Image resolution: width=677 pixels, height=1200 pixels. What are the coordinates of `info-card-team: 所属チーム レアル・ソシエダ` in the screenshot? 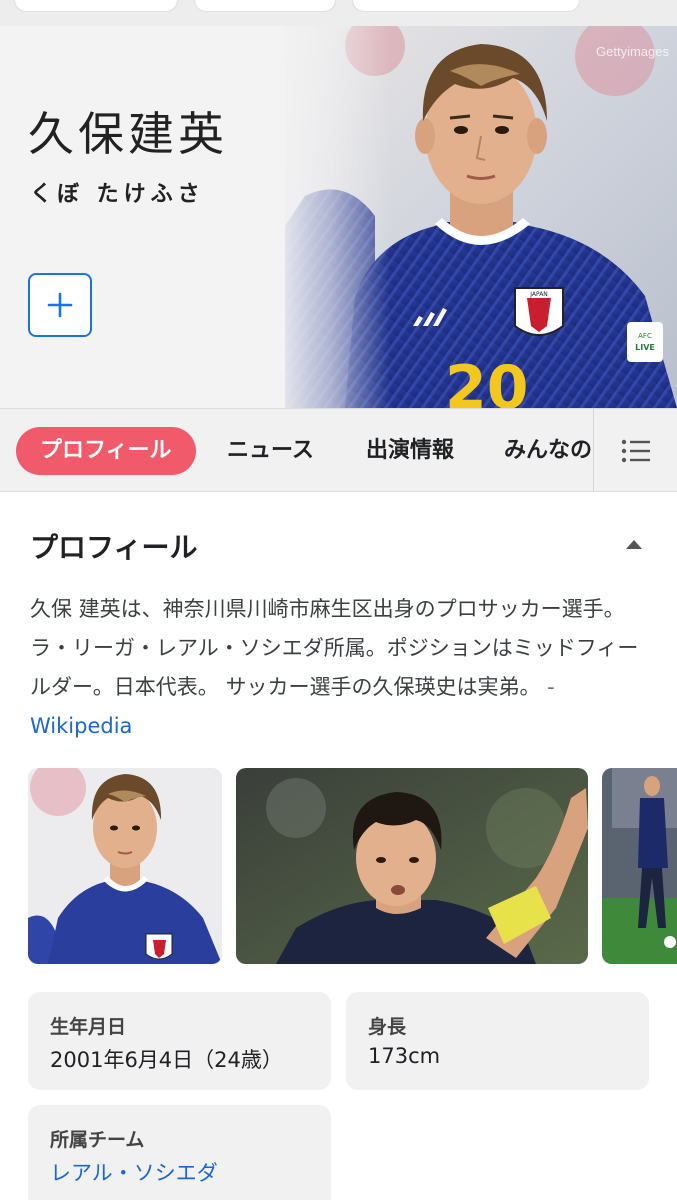 It's located at (179, 1152).